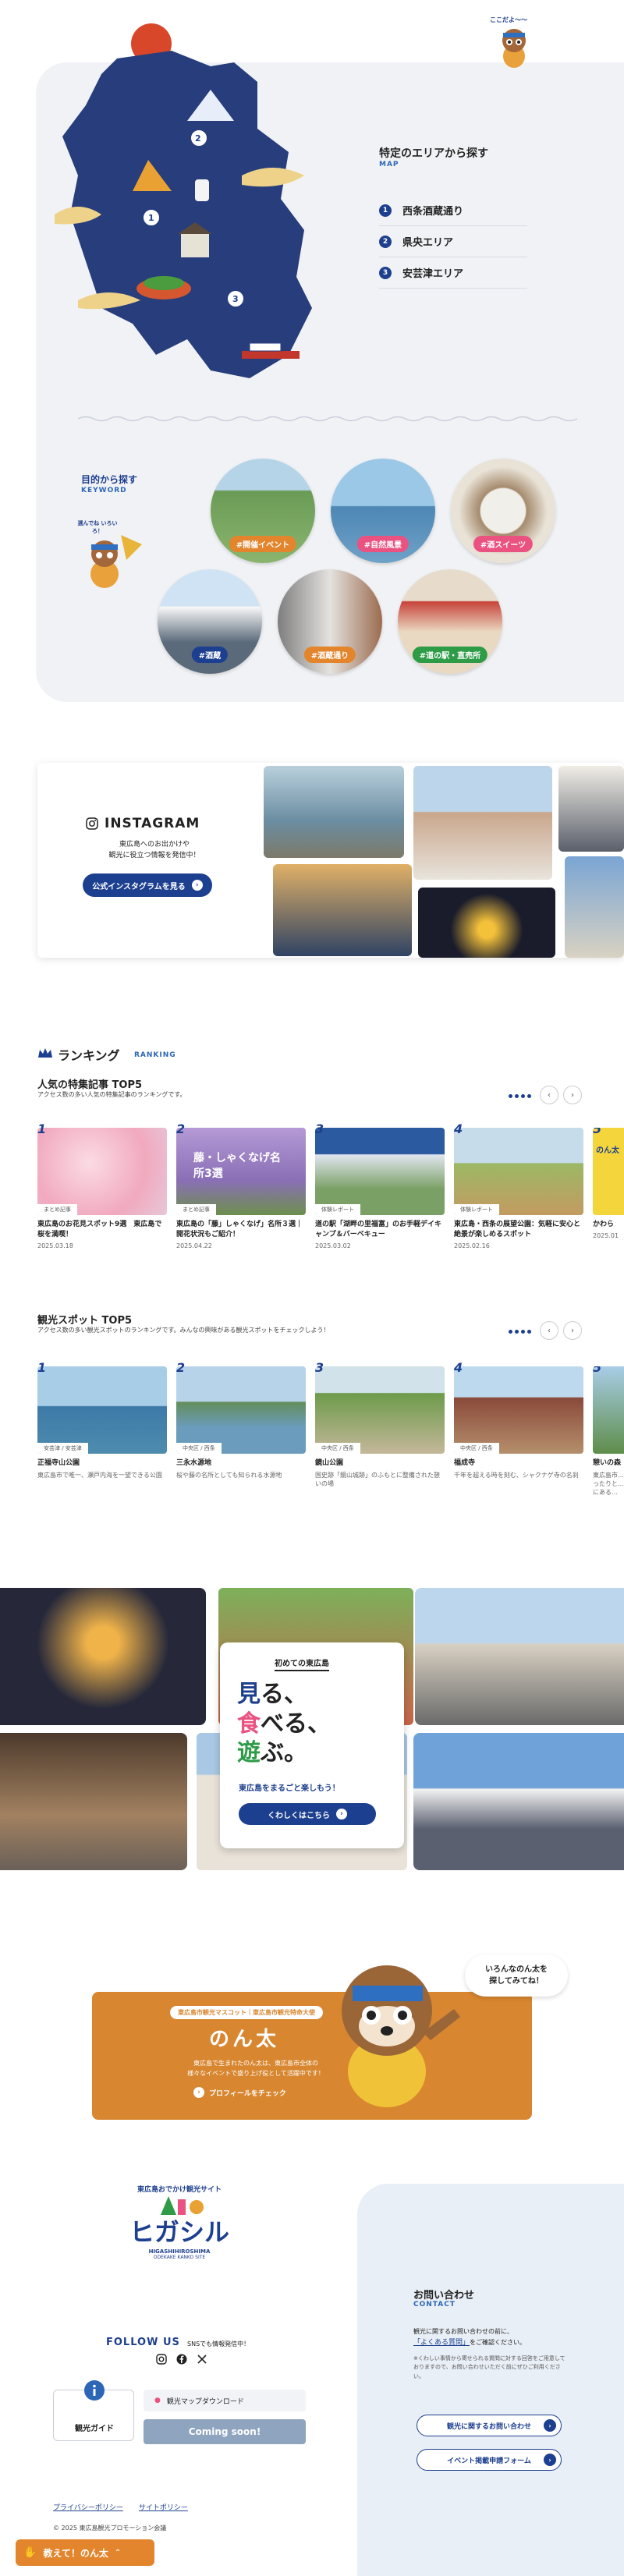 This screenshot has height=2576, width=624. What do you see at coordinates (76, 2553) in the screenshot?
I see `oshiete-label: 教えて！のん太` at bounding box center [76, 2553].